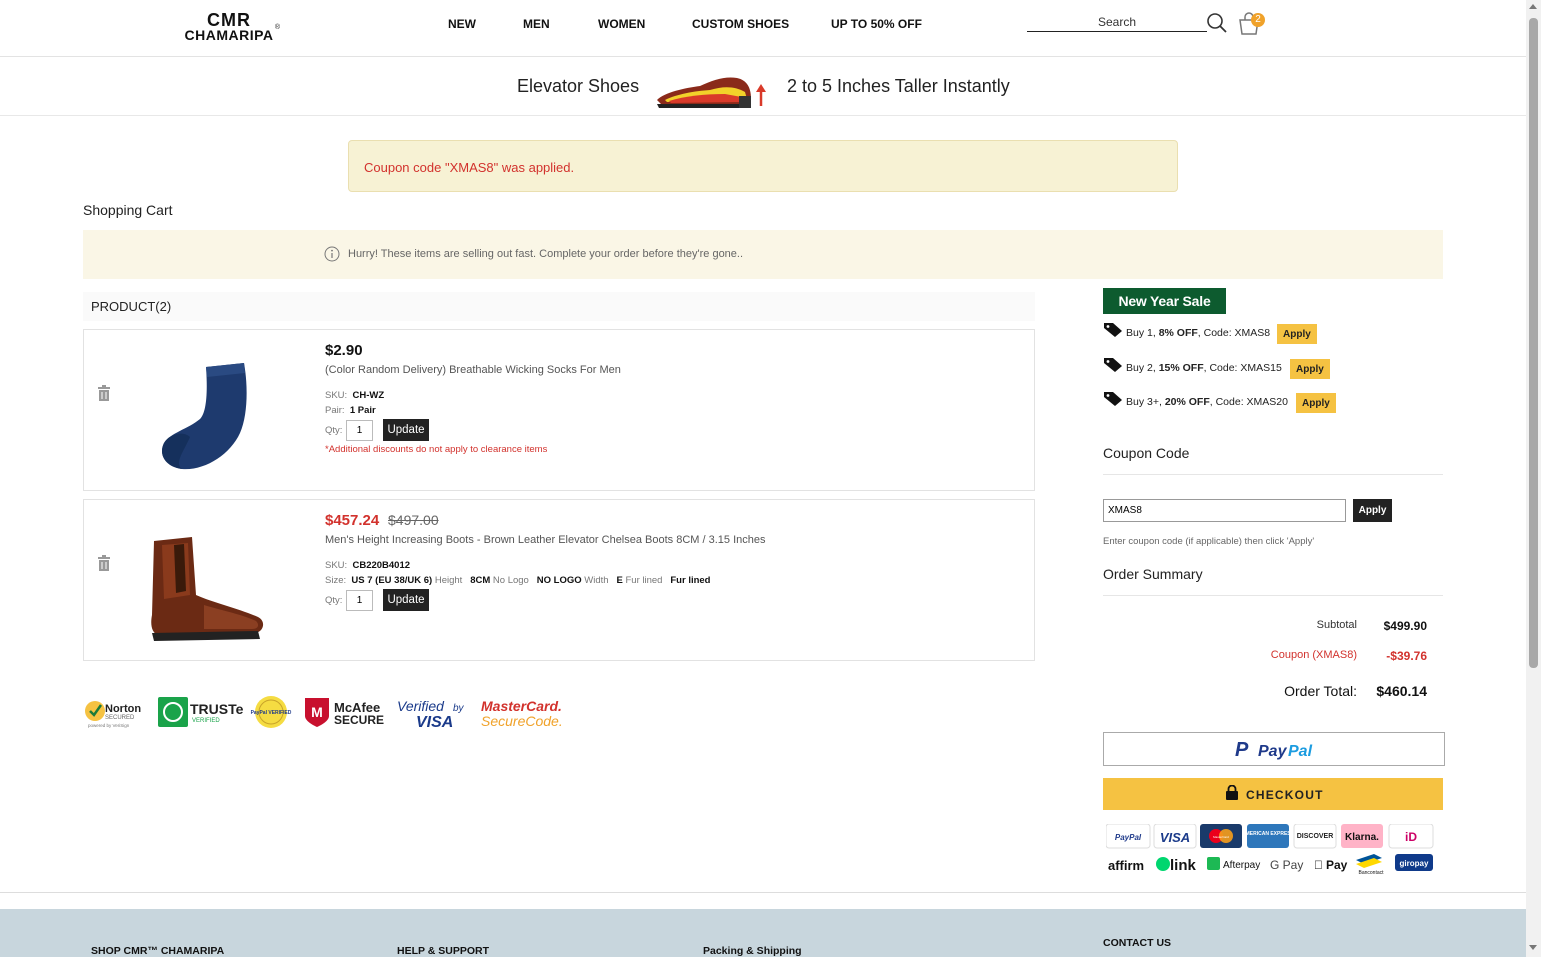 The height and width of the screenshot is (957, 1541). I want to click on width-value: E, so click(619, 580).